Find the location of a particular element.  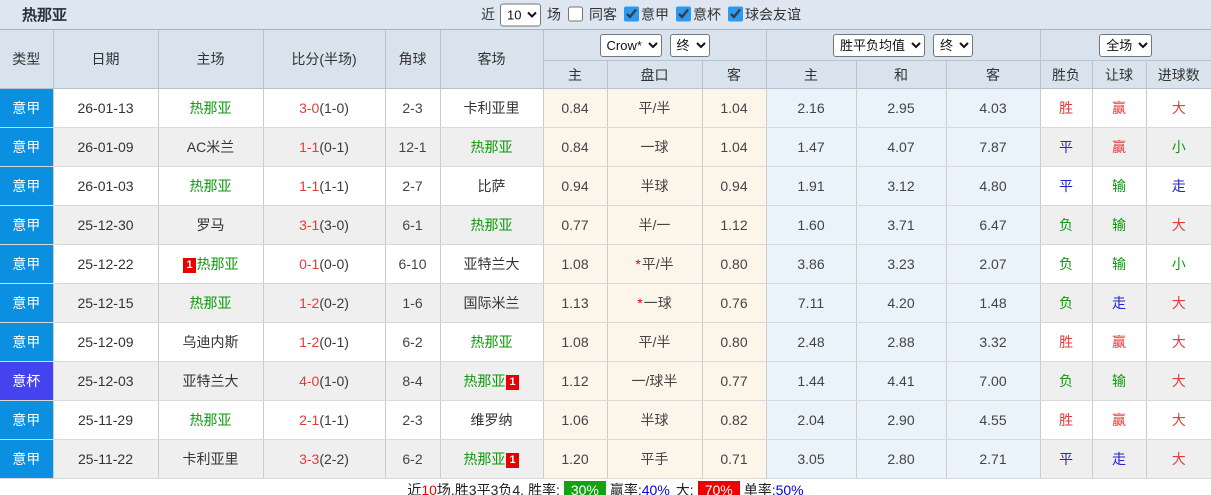

asian-home-odds: 1.08 is located at coordinates (575, 342).